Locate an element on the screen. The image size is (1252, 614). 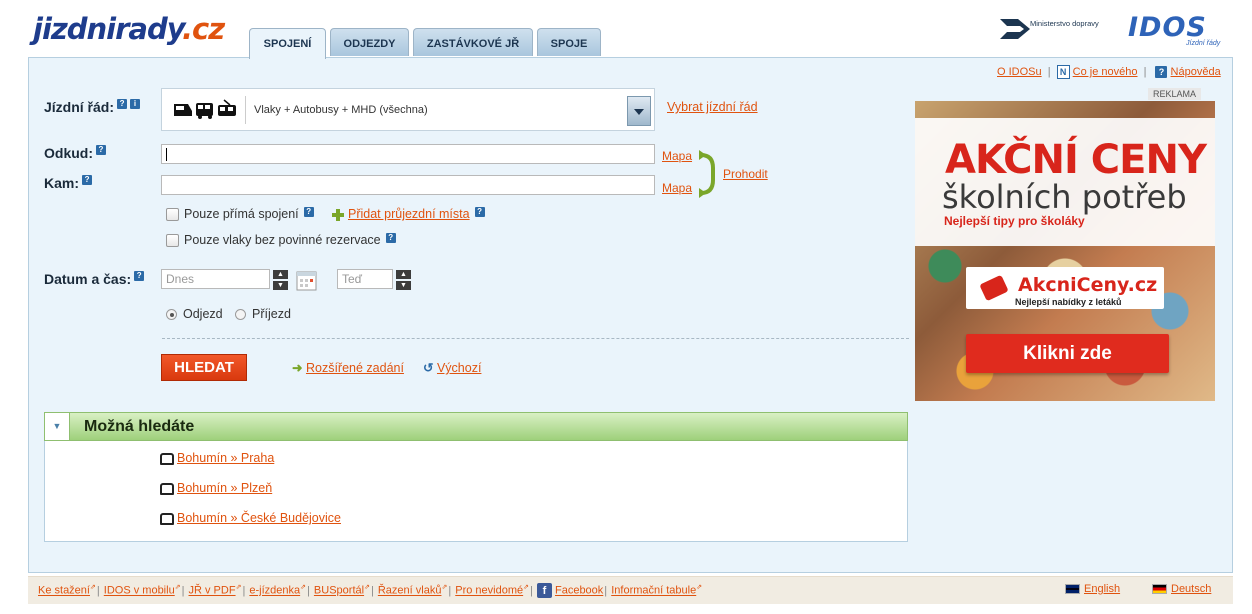
text-cursor is located at coordinates (166, 155).